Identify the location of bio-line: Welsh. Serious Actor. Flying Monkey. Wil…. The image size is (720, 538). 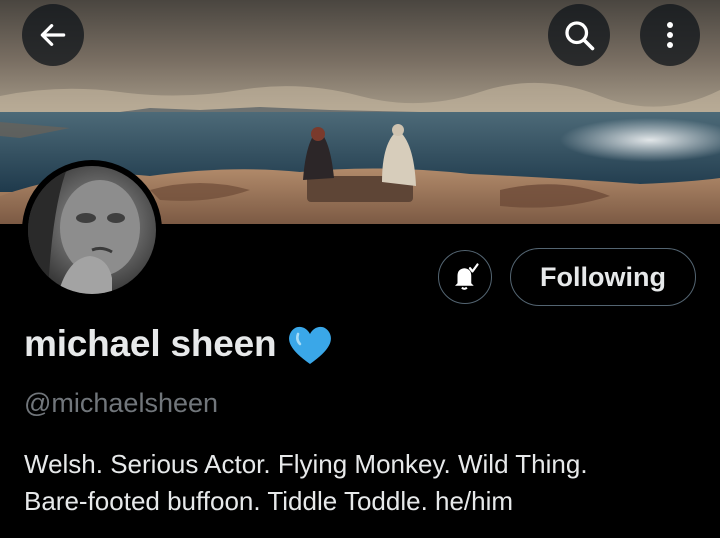
(306, 464).